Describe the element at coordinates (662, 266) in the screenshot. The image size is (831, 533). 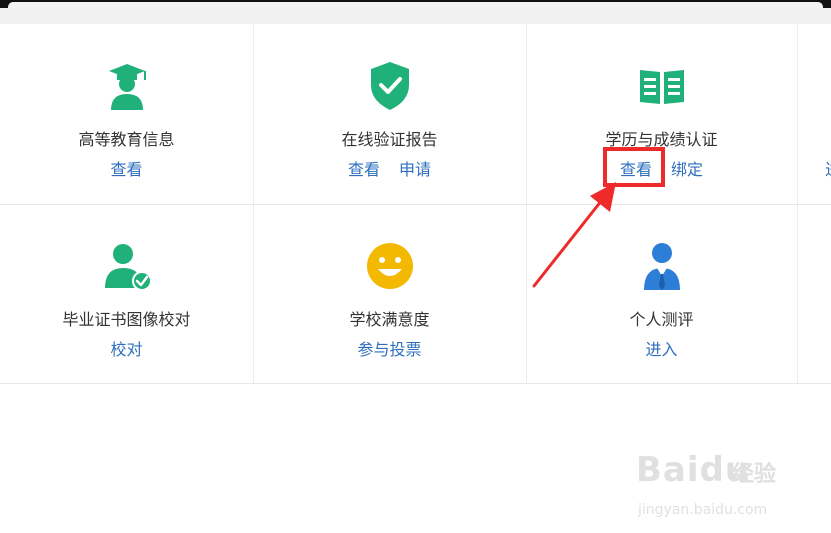
I see `businessman-icon` at that location.